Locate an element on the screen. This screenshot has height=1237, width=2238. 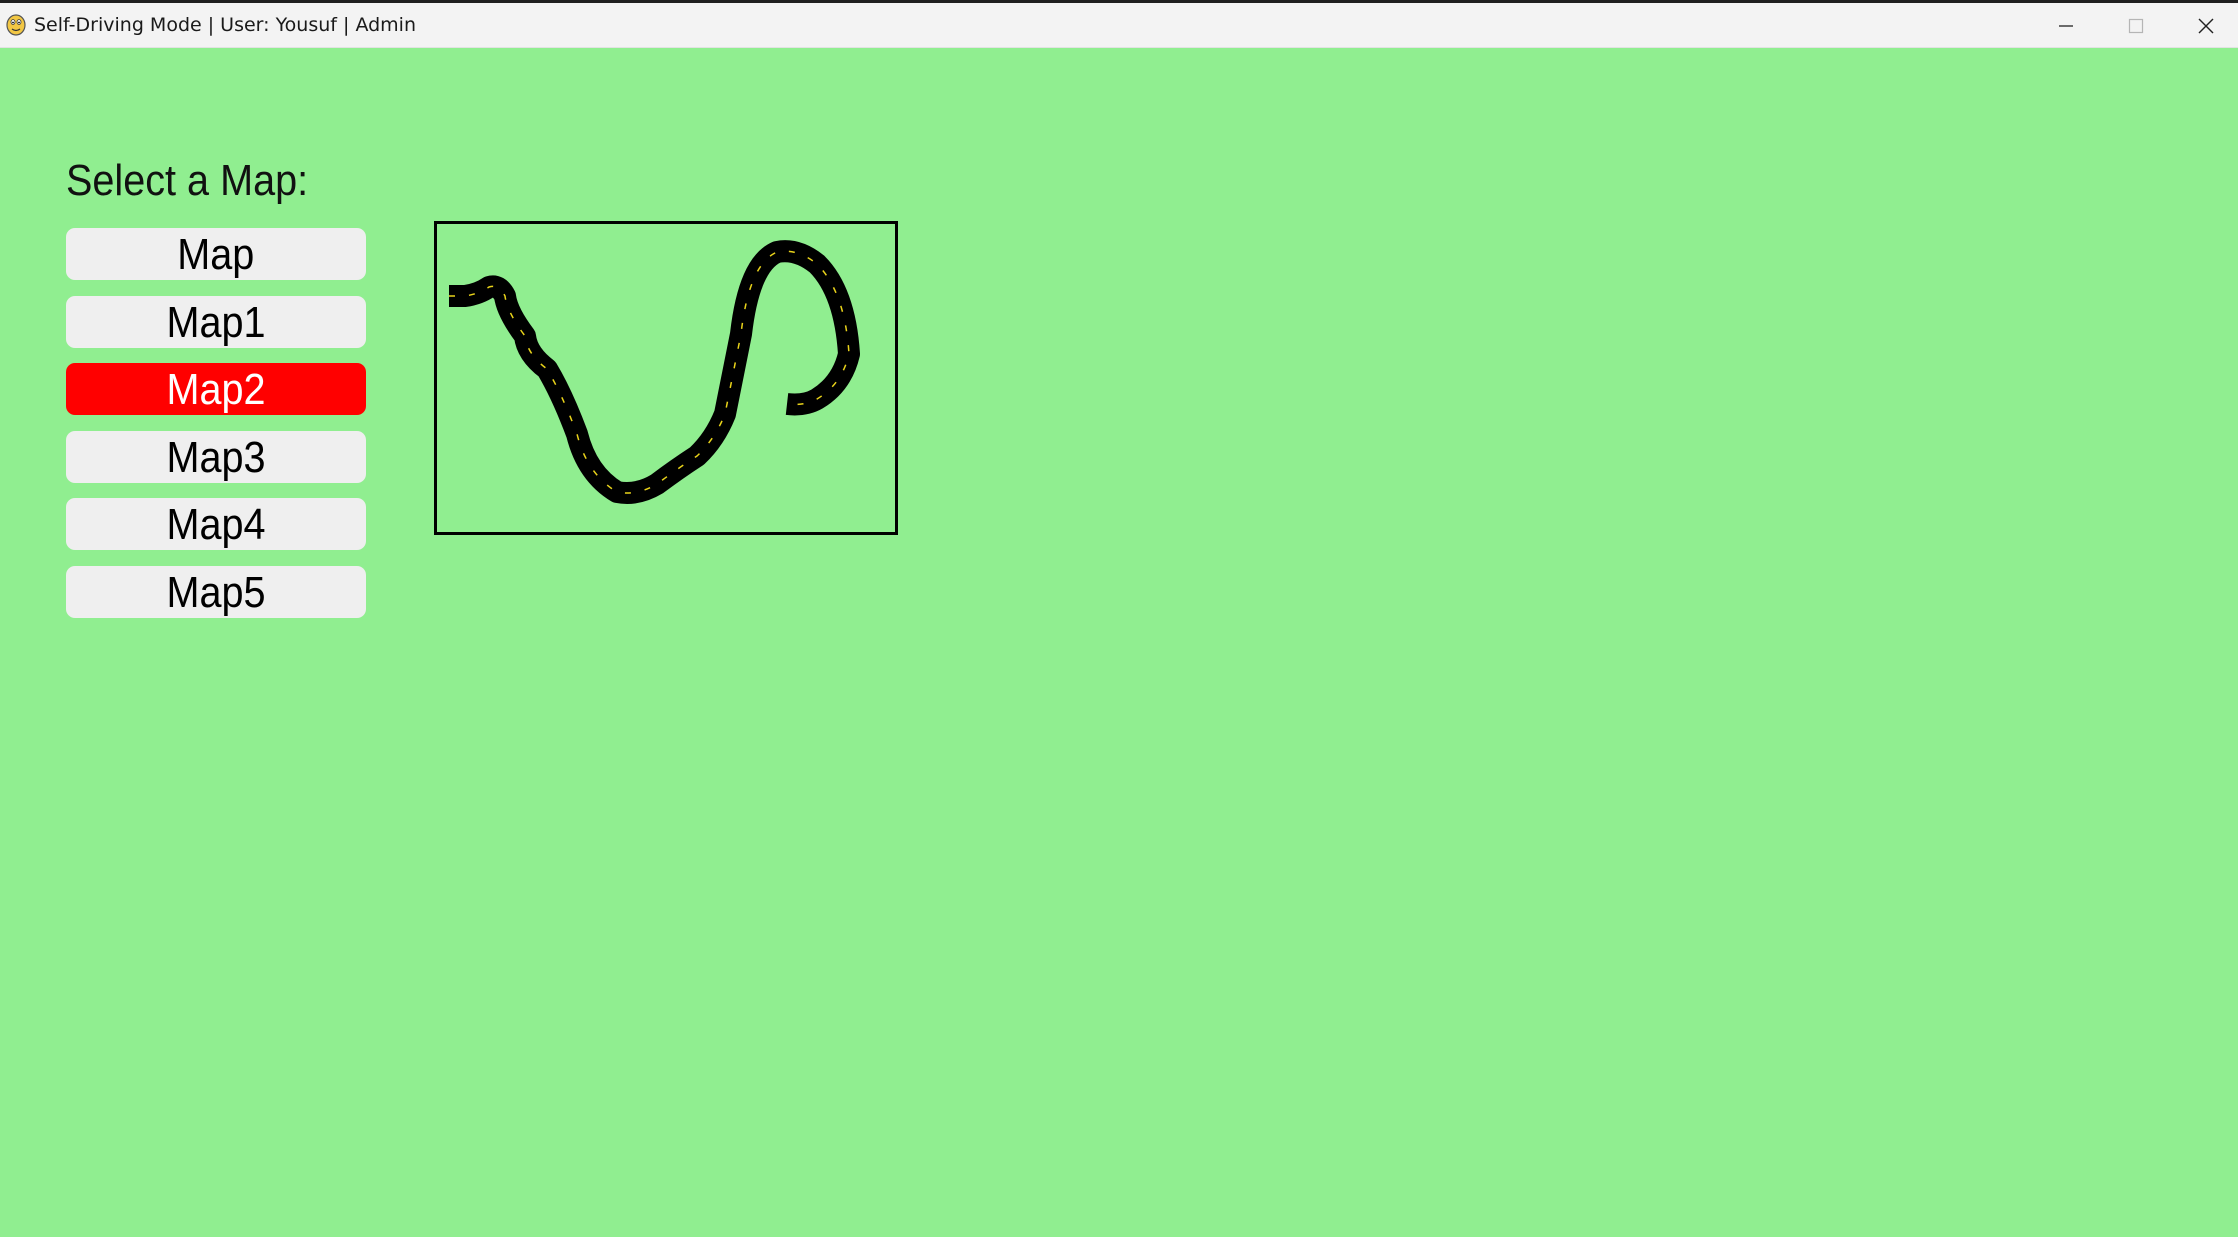
map-option-label: Map2 is located at coordinates (216, 389).